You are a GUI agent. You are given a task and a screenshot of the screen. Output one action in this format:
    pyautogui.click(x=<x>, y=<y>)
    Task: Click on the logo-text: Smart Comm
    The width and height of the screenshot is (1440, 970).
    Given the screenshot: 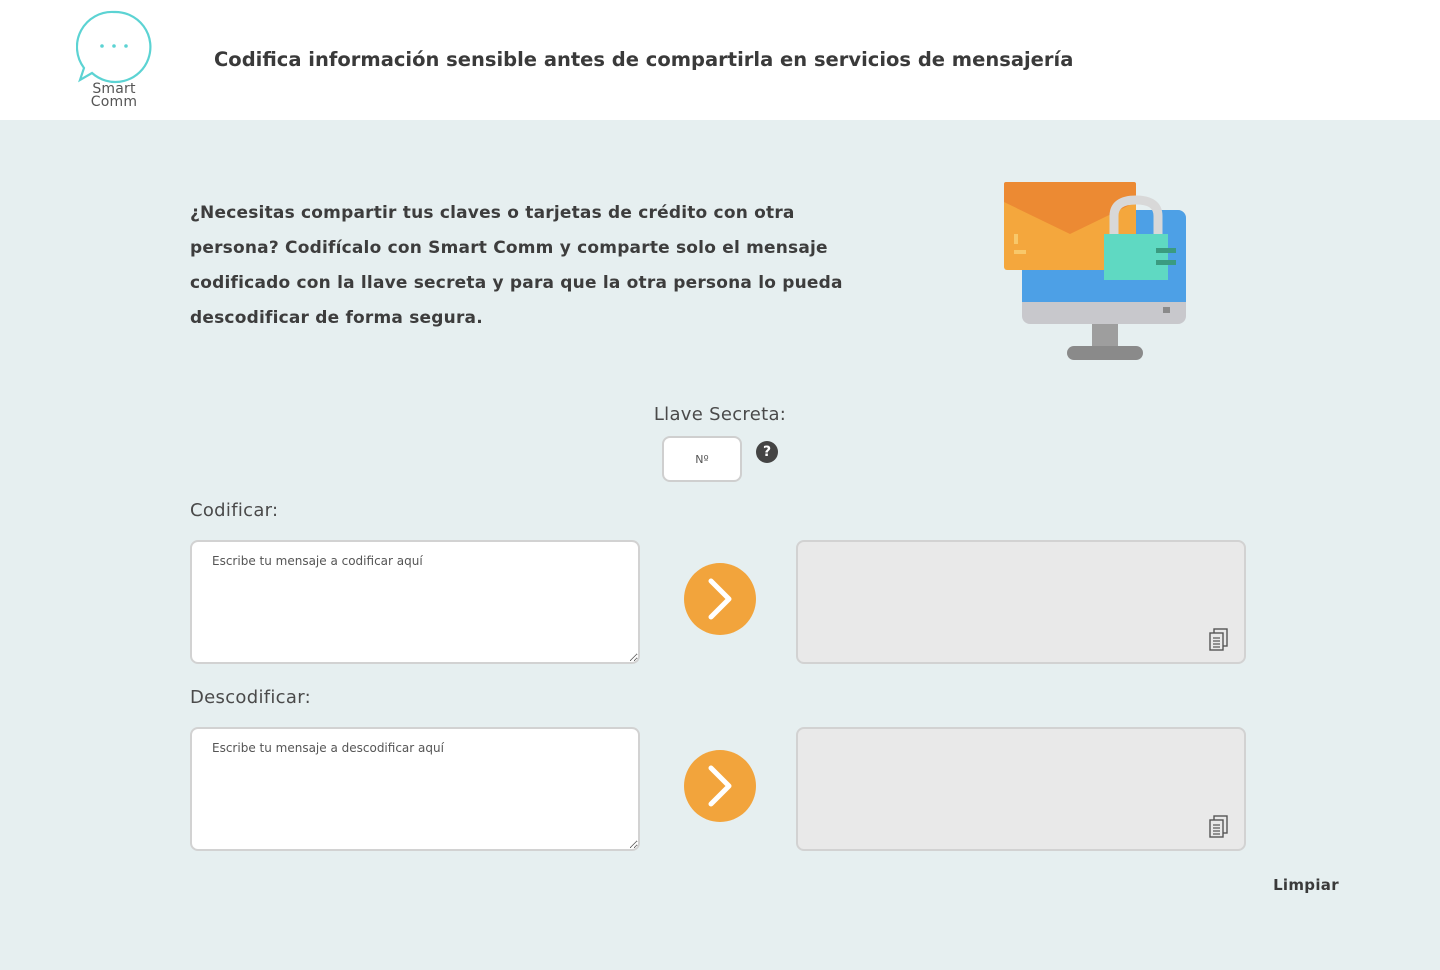 What is the action you would take?
    pyautogui.click(x=114, y=96)
    